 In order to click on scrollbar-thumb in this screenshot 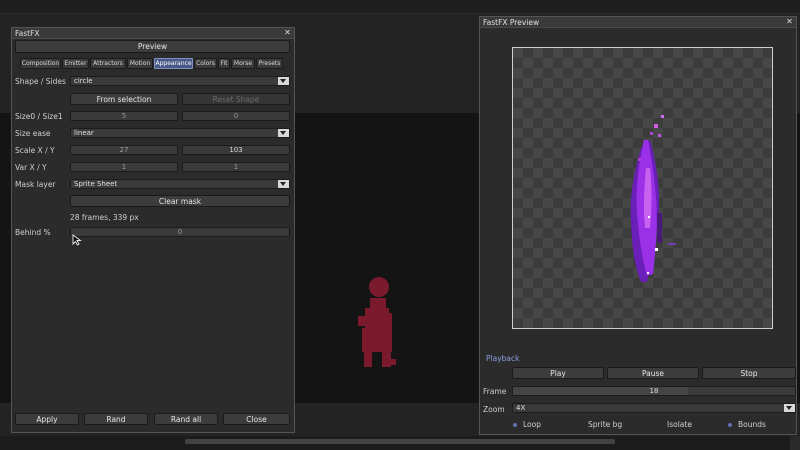, I will do `click(400, 441)`.